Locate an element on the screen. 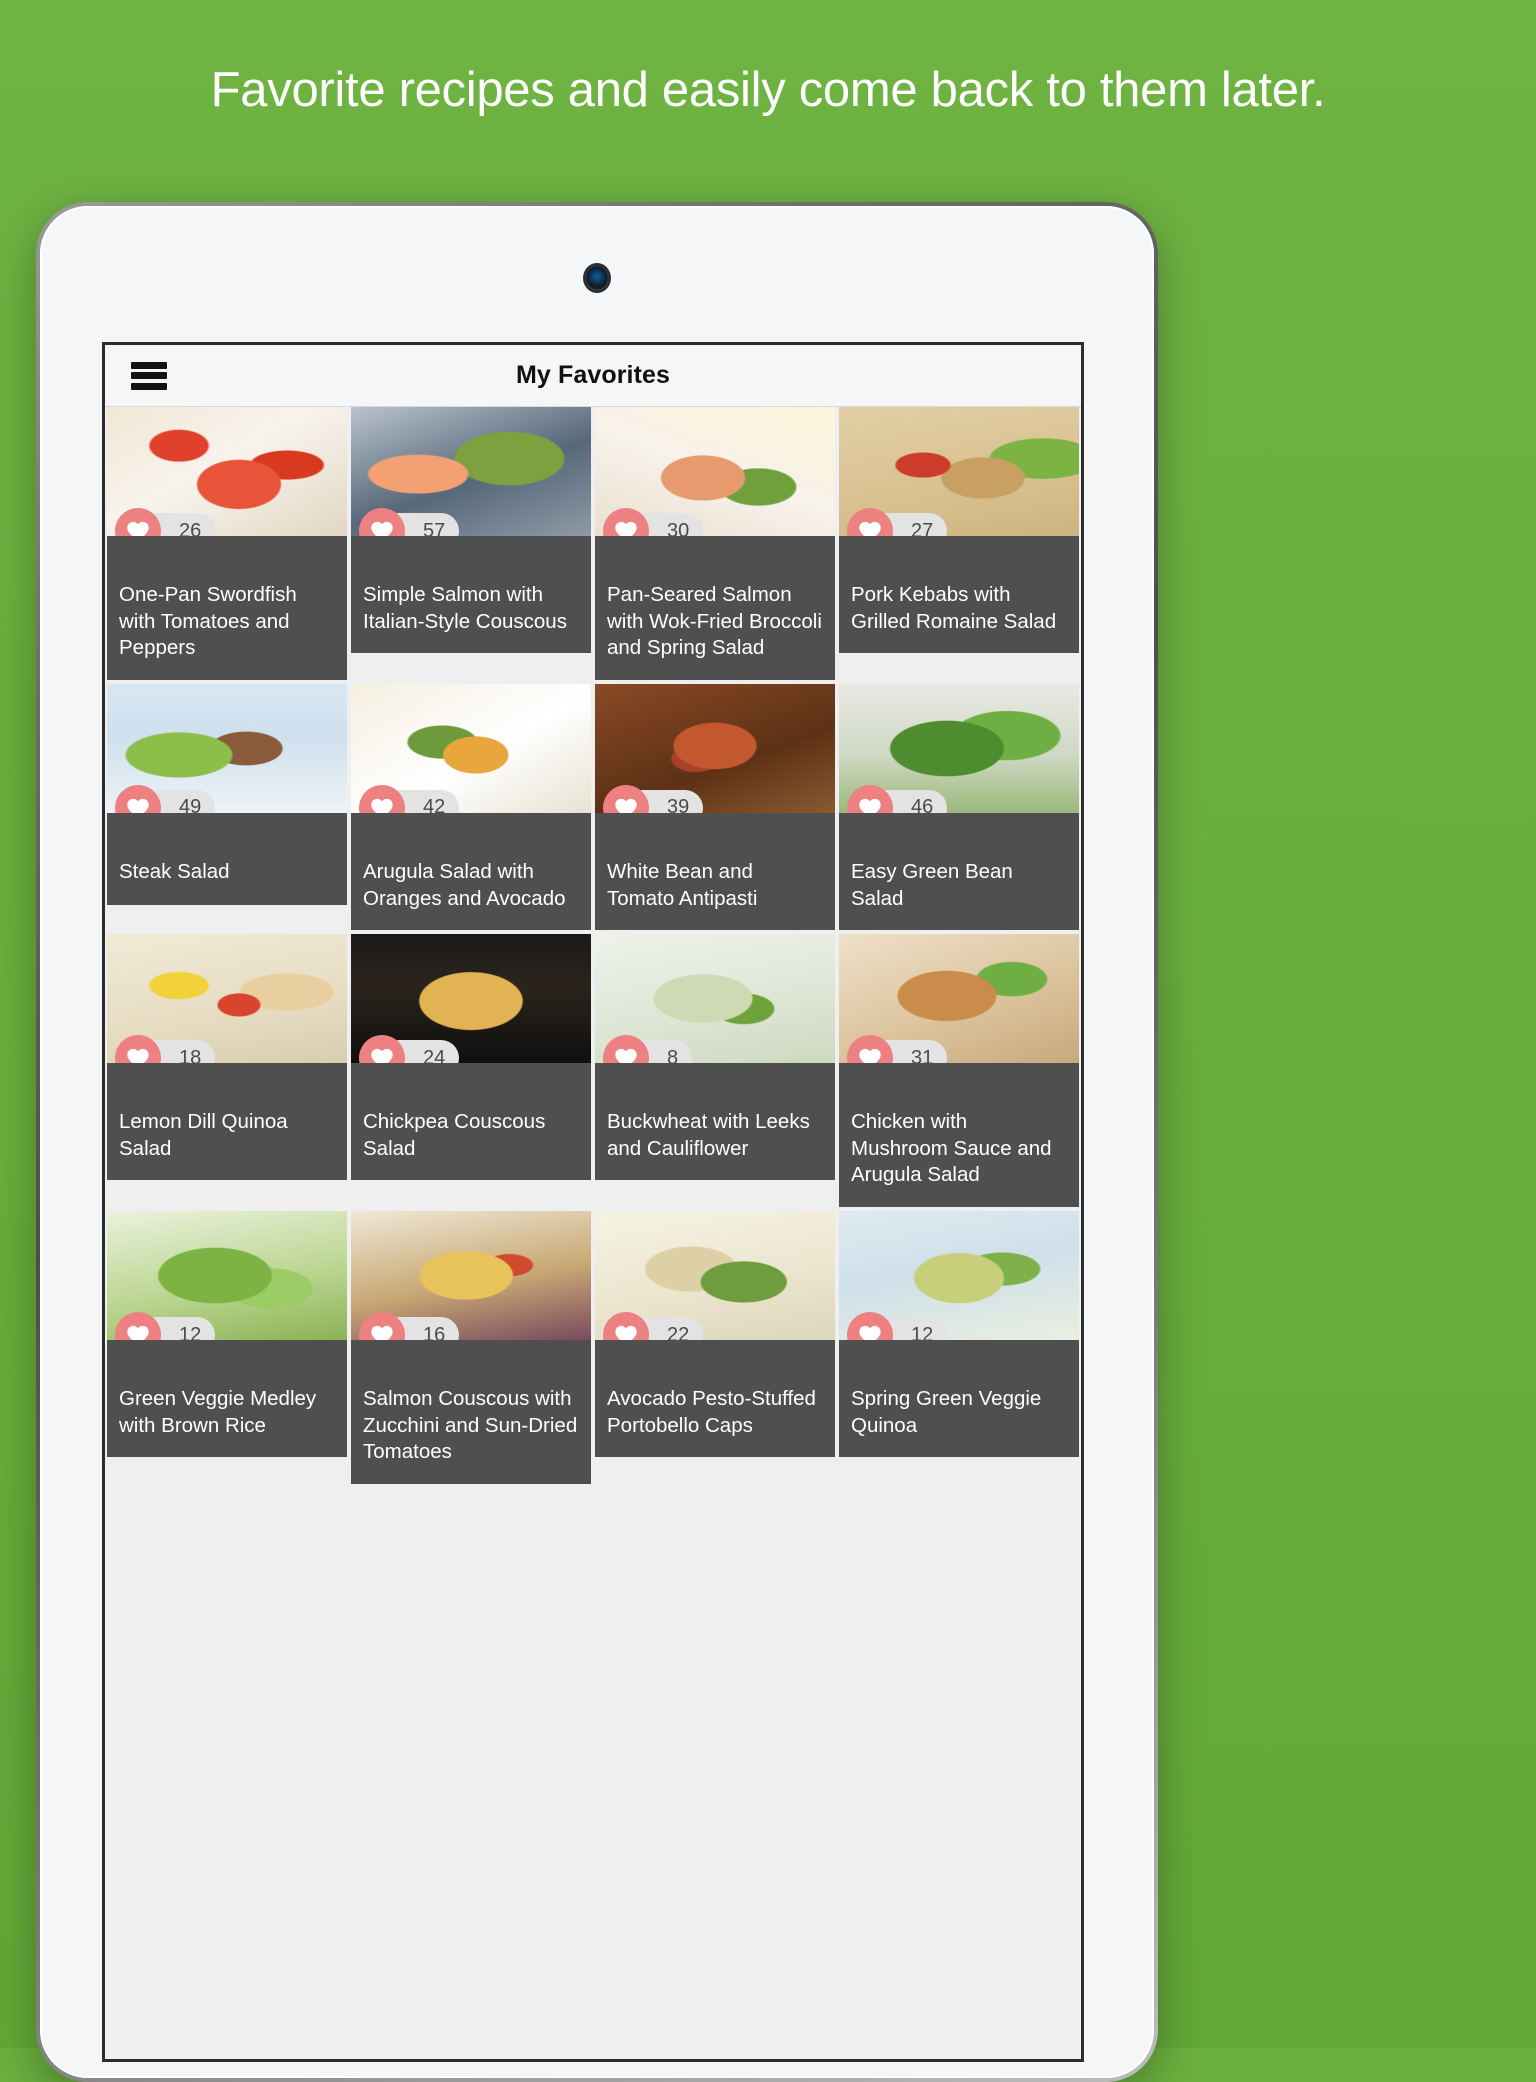 This screenshot has height=2082, width=1536. favorite-badge: 30 is located at coordinates (653, 522).